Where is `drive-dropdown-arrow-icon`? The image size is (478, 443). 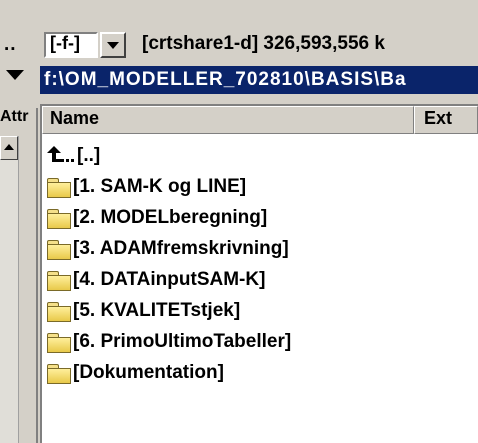 drive-dropdown-arrow-icon is located at coordinates (113, 45).